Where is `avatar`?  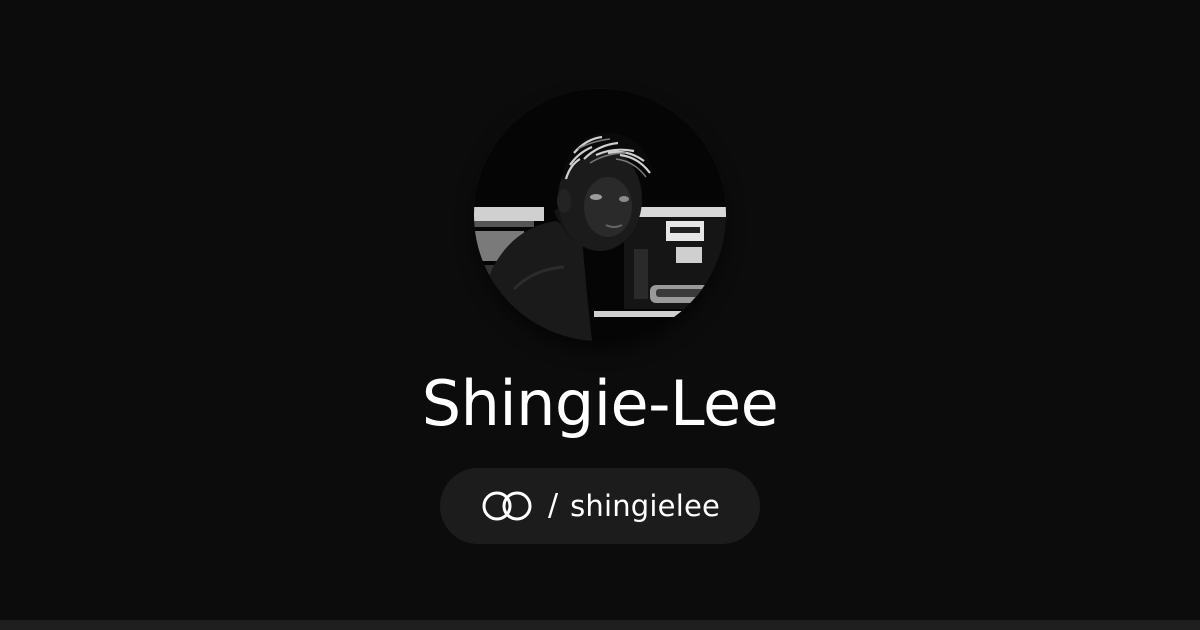 avatar is located at coordinates (600, 215).